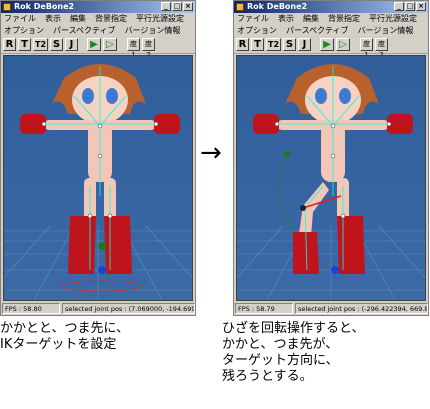 This screenshot has width=430, height=409. I want to click on left-boot, so click(82, 245).